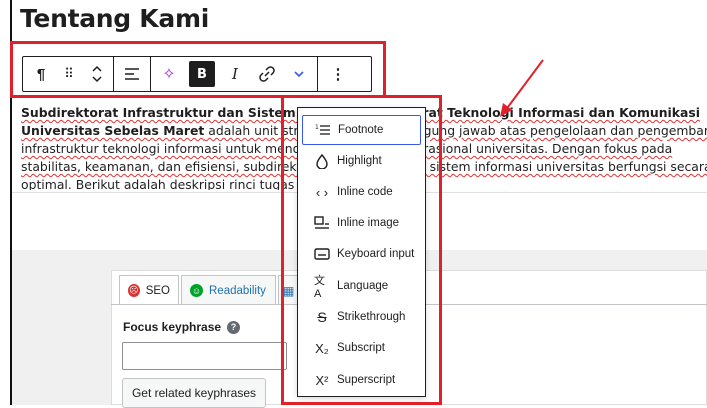  I want to click on seo-sad-face-icon: ☹, so click(134, 290).